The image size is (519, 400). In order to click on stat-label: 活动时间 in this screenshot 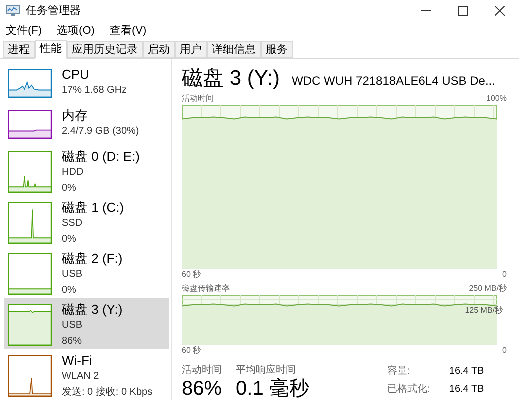, I will do `click(202, 371)`.